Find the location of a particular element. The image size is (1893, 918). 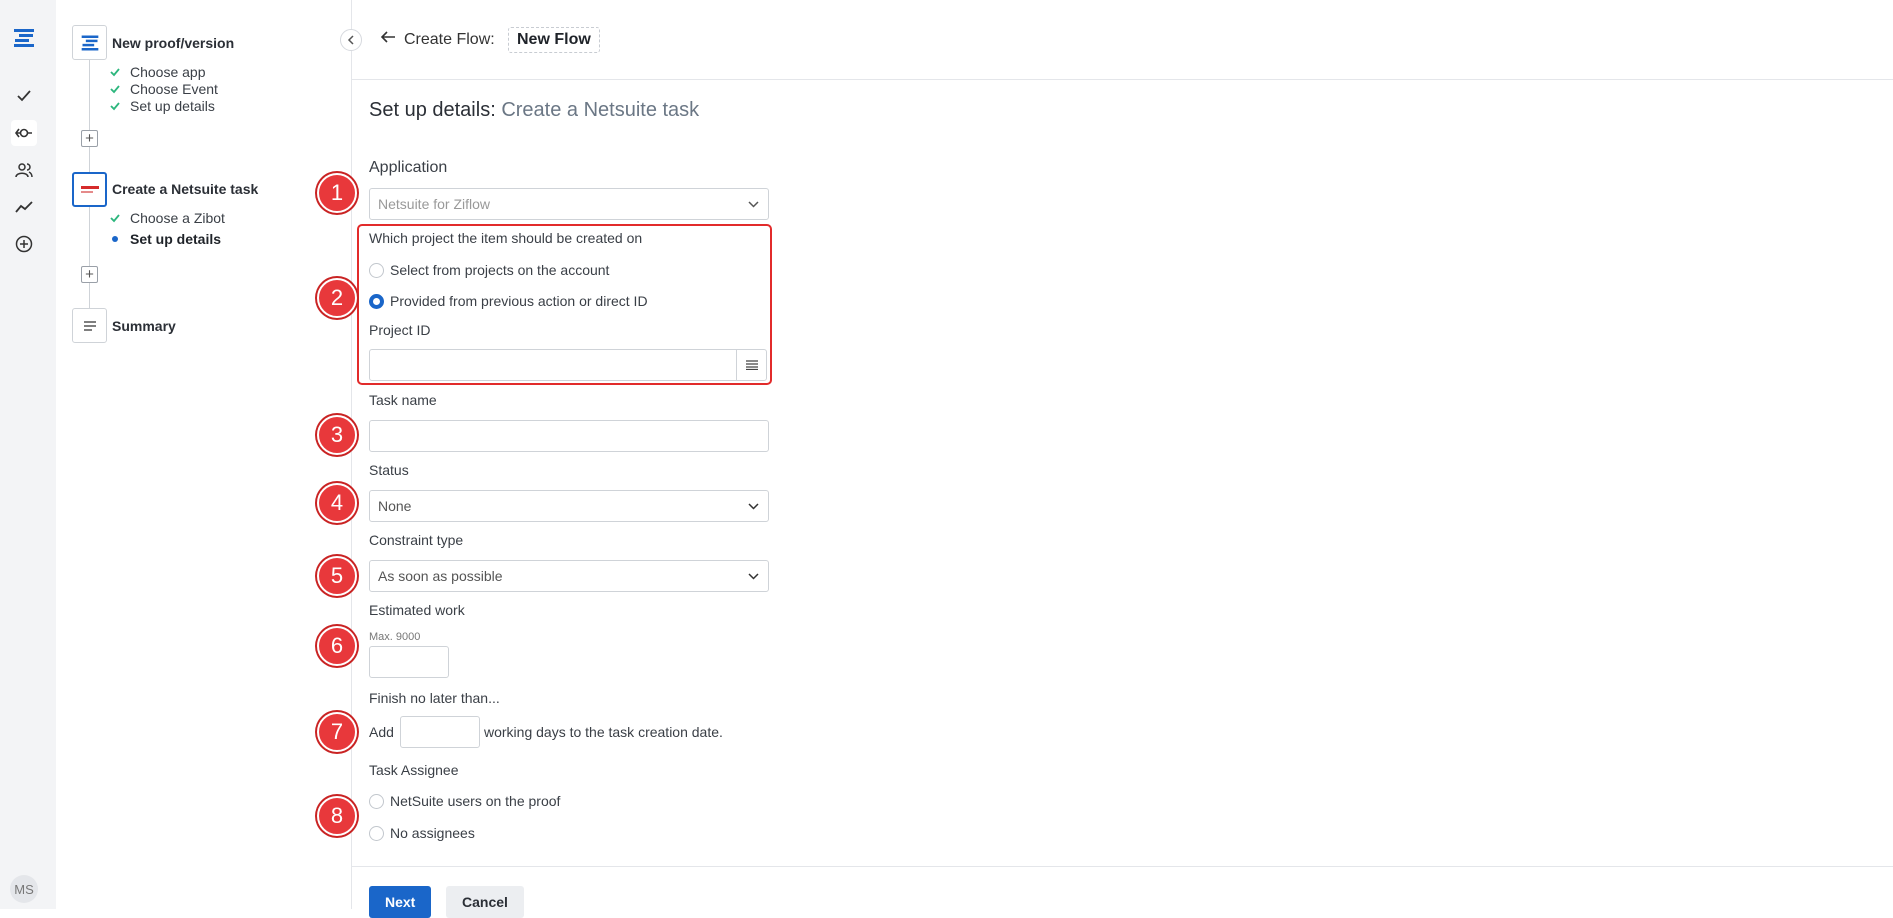

avatar: MS is located at coordinates (24, 889).